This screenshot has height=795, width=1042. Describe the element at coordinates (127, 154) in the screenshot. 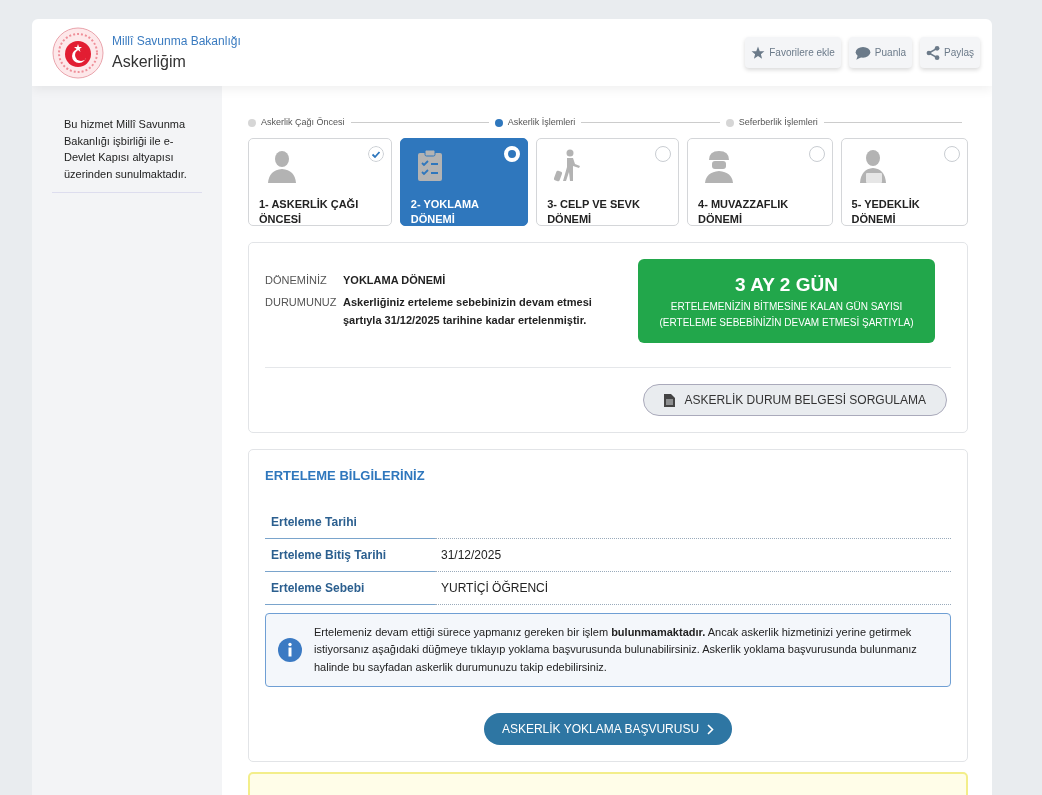

I see `service-note: Bu hizmet Millî Savunma Bakanlığı işbirliği ile e-Devlet Kapısı altyapısı üzerinden sunulmaktadır.` at that location.